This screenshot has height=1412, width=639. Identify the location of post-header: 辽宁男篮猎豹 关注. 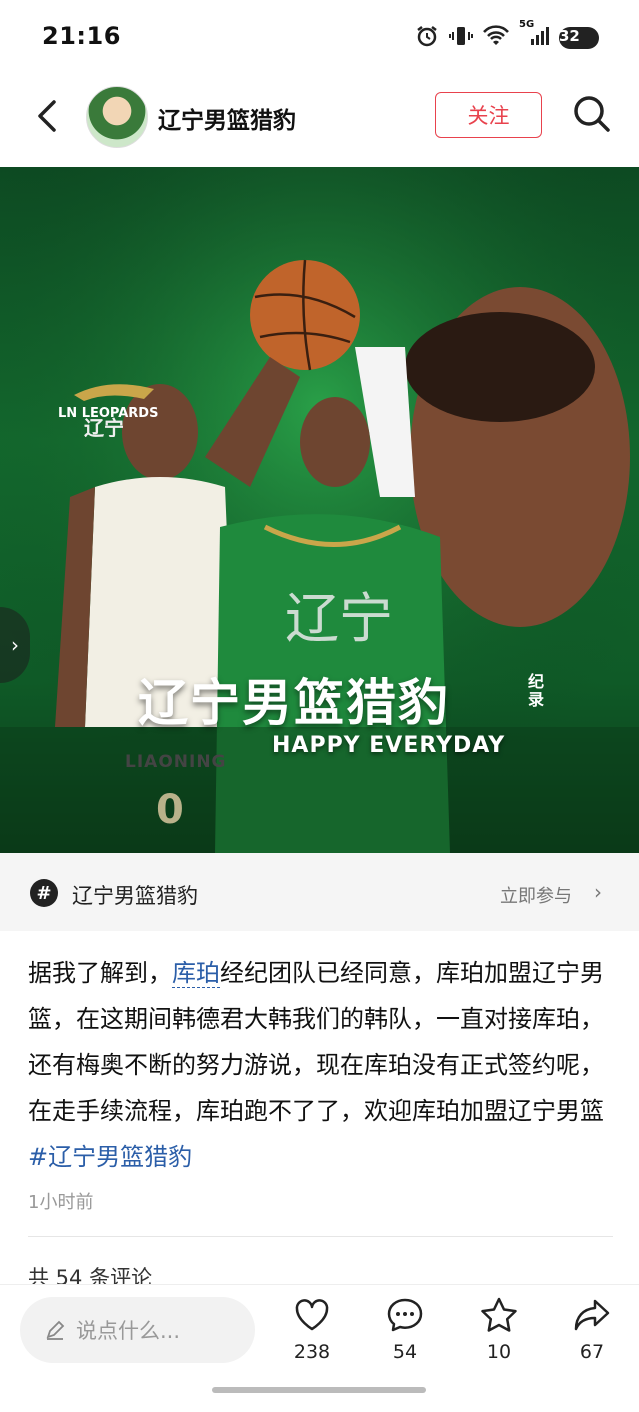
(319, 121).